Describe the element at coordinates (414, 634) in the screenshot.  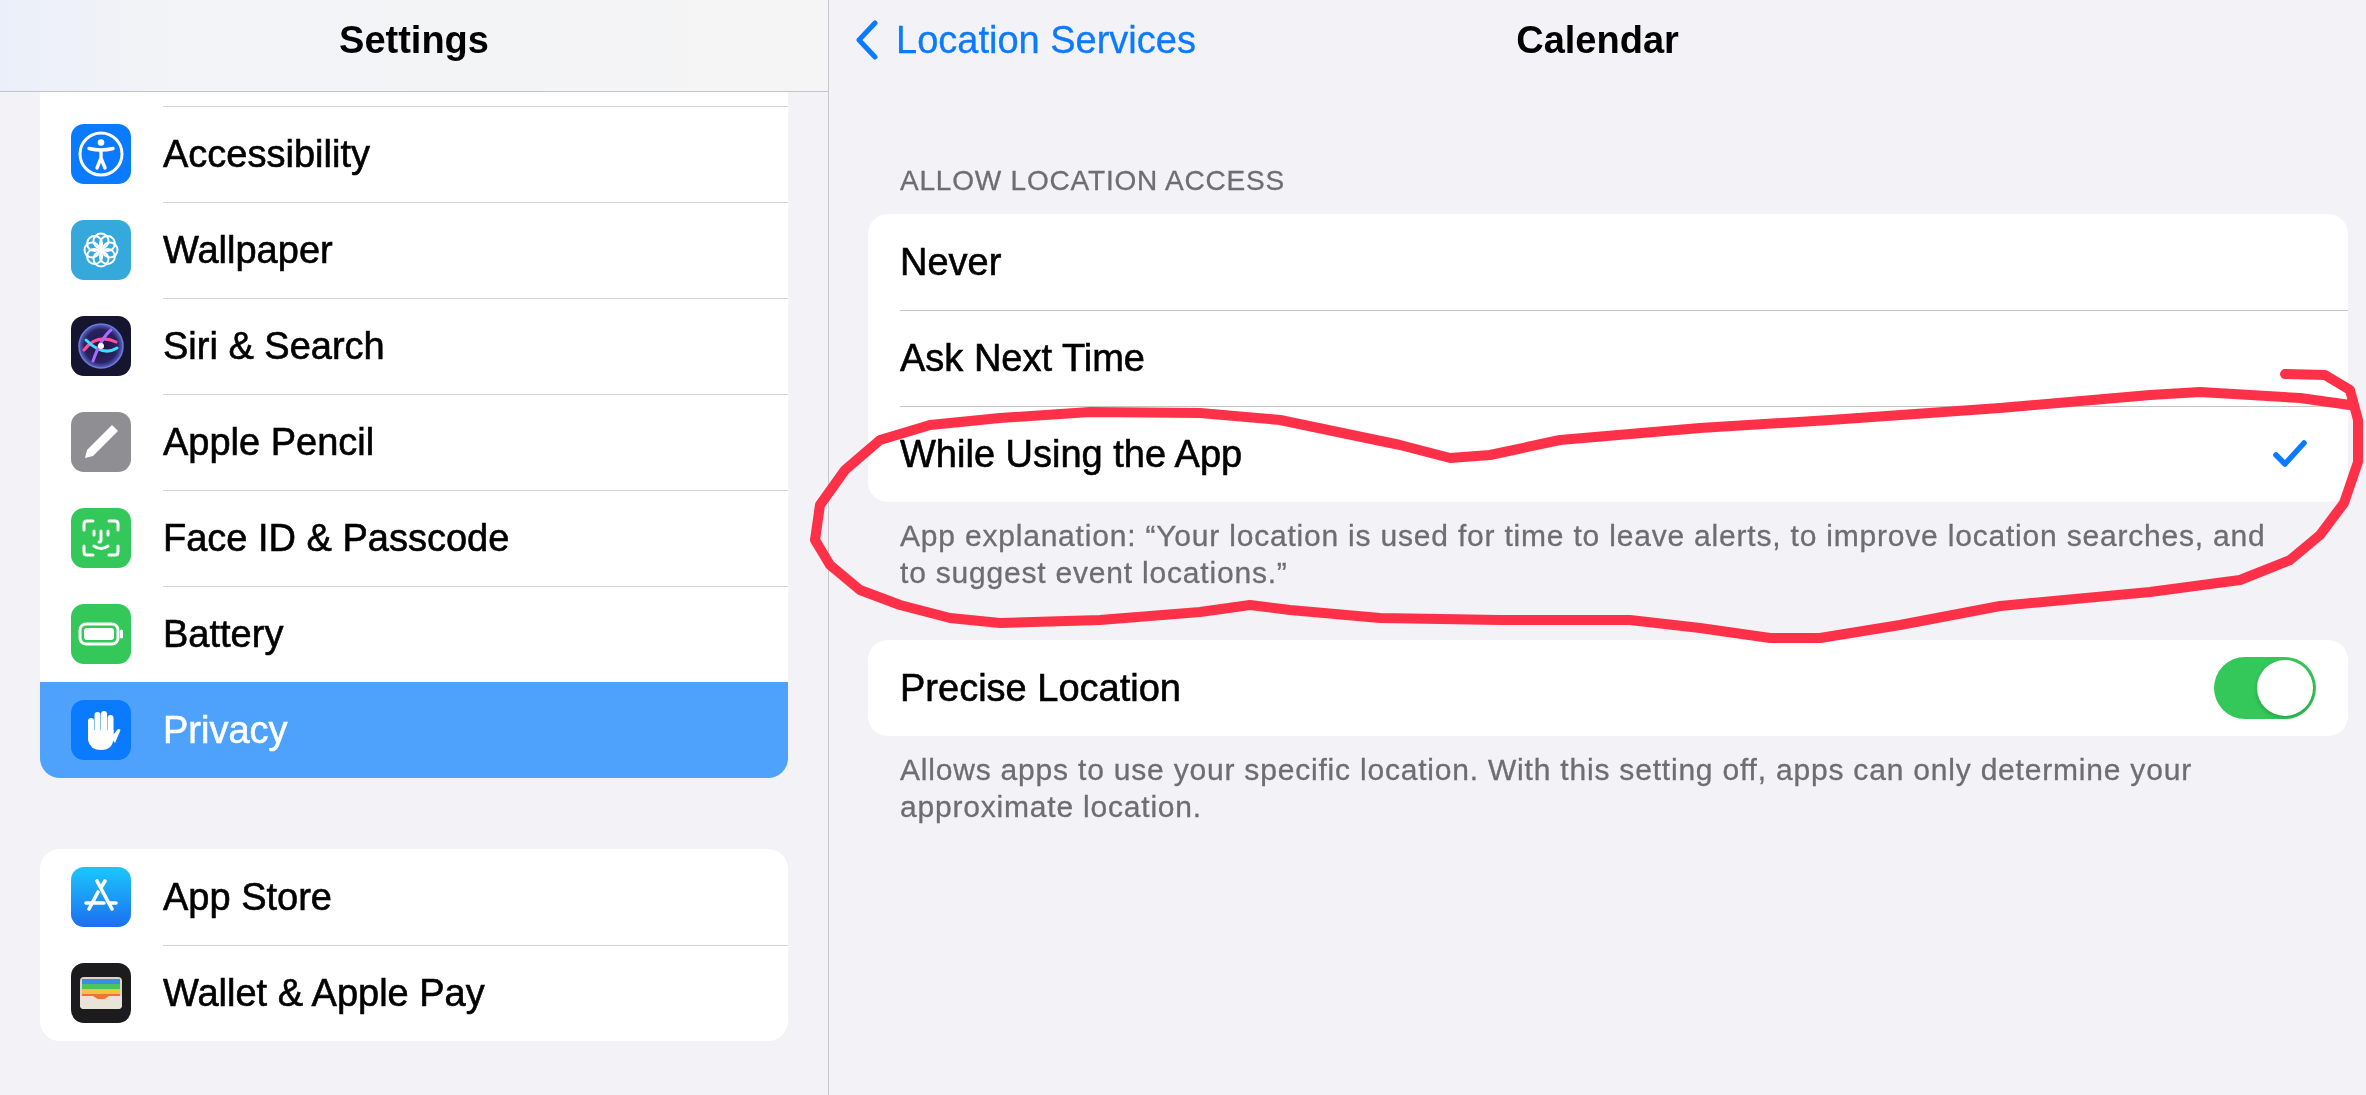
I see `sidebar-item: Battery` at that location.